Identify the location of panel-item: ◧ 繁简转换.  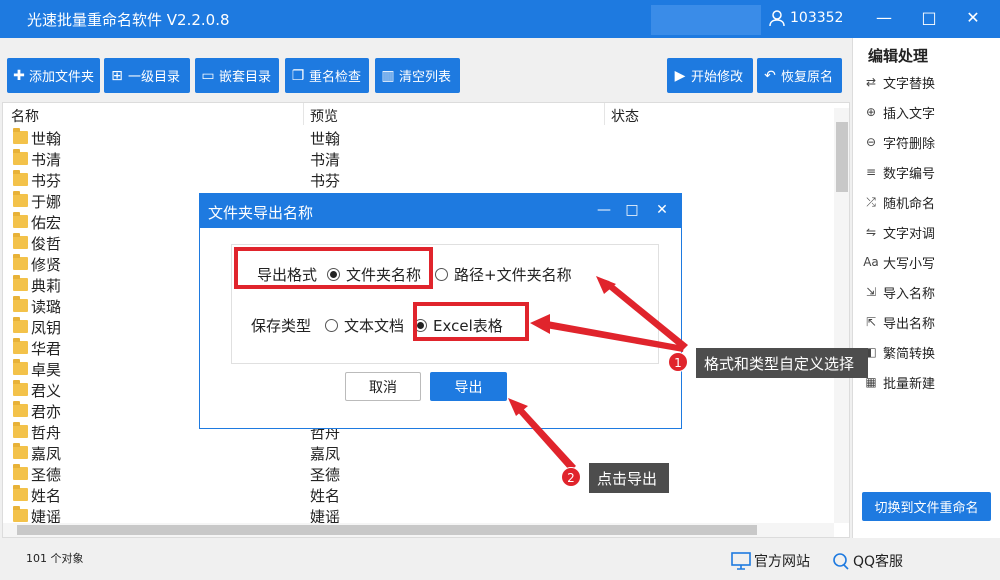
(928, 352).